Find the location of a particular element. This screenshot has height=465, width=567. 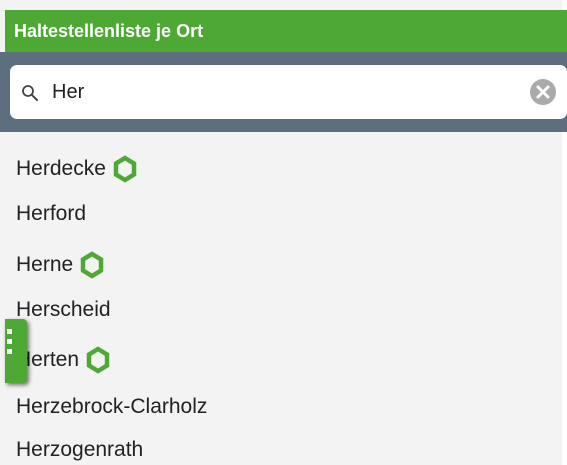

list-item-label: Herzogenrath is located at coordinates (80, 449).